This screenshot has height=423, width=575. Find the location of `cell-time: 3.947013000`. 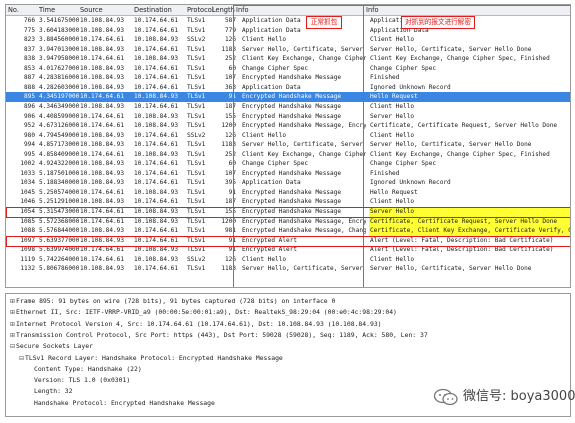

cell-time: 3.947013000 is located at coordinates (59, 49).